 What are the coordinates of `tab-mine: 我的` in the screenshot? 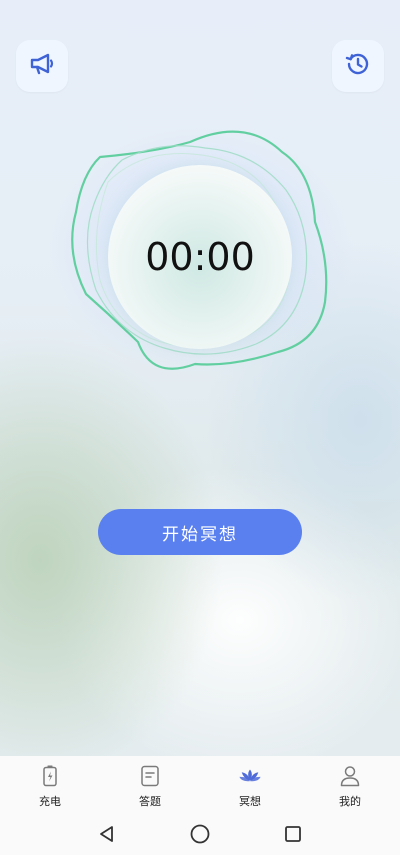 It's located at (350, 786).